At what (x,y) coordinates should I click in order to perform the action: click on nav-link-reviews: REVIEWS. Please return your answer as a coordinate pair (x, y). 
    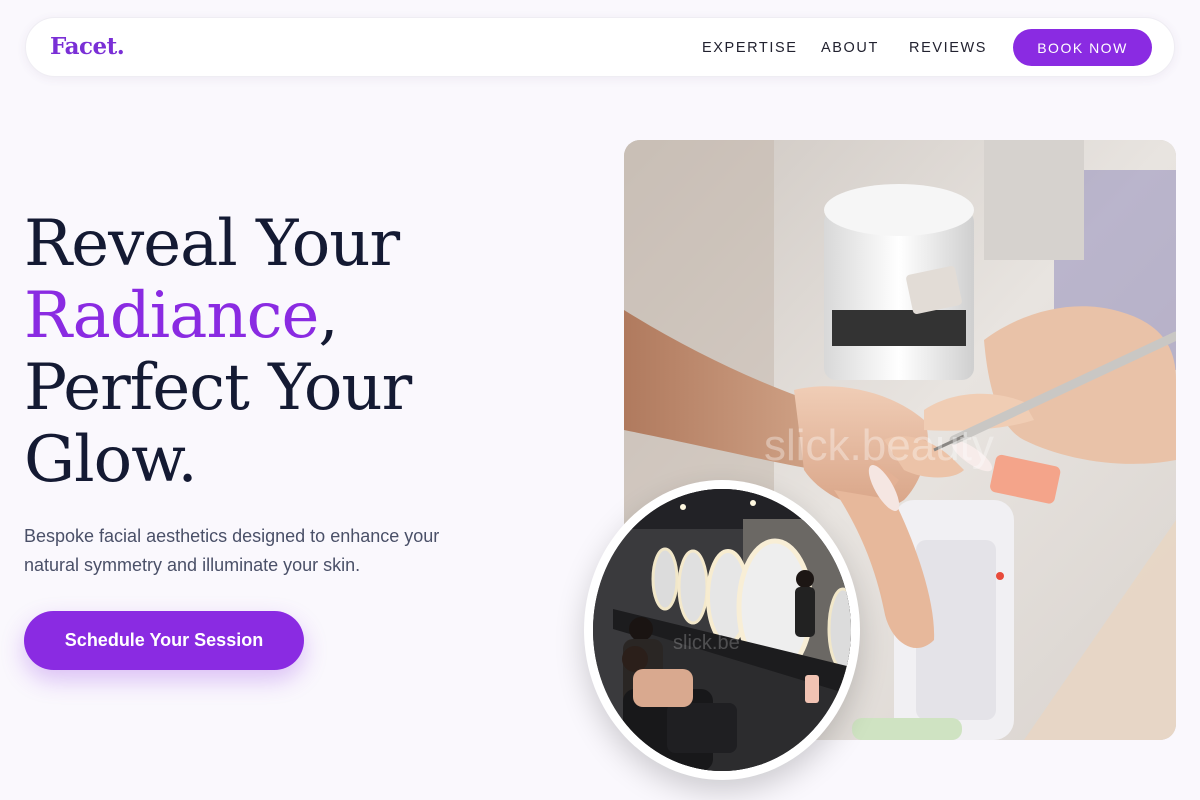
    Looking at the image, I should click on (948, 48).